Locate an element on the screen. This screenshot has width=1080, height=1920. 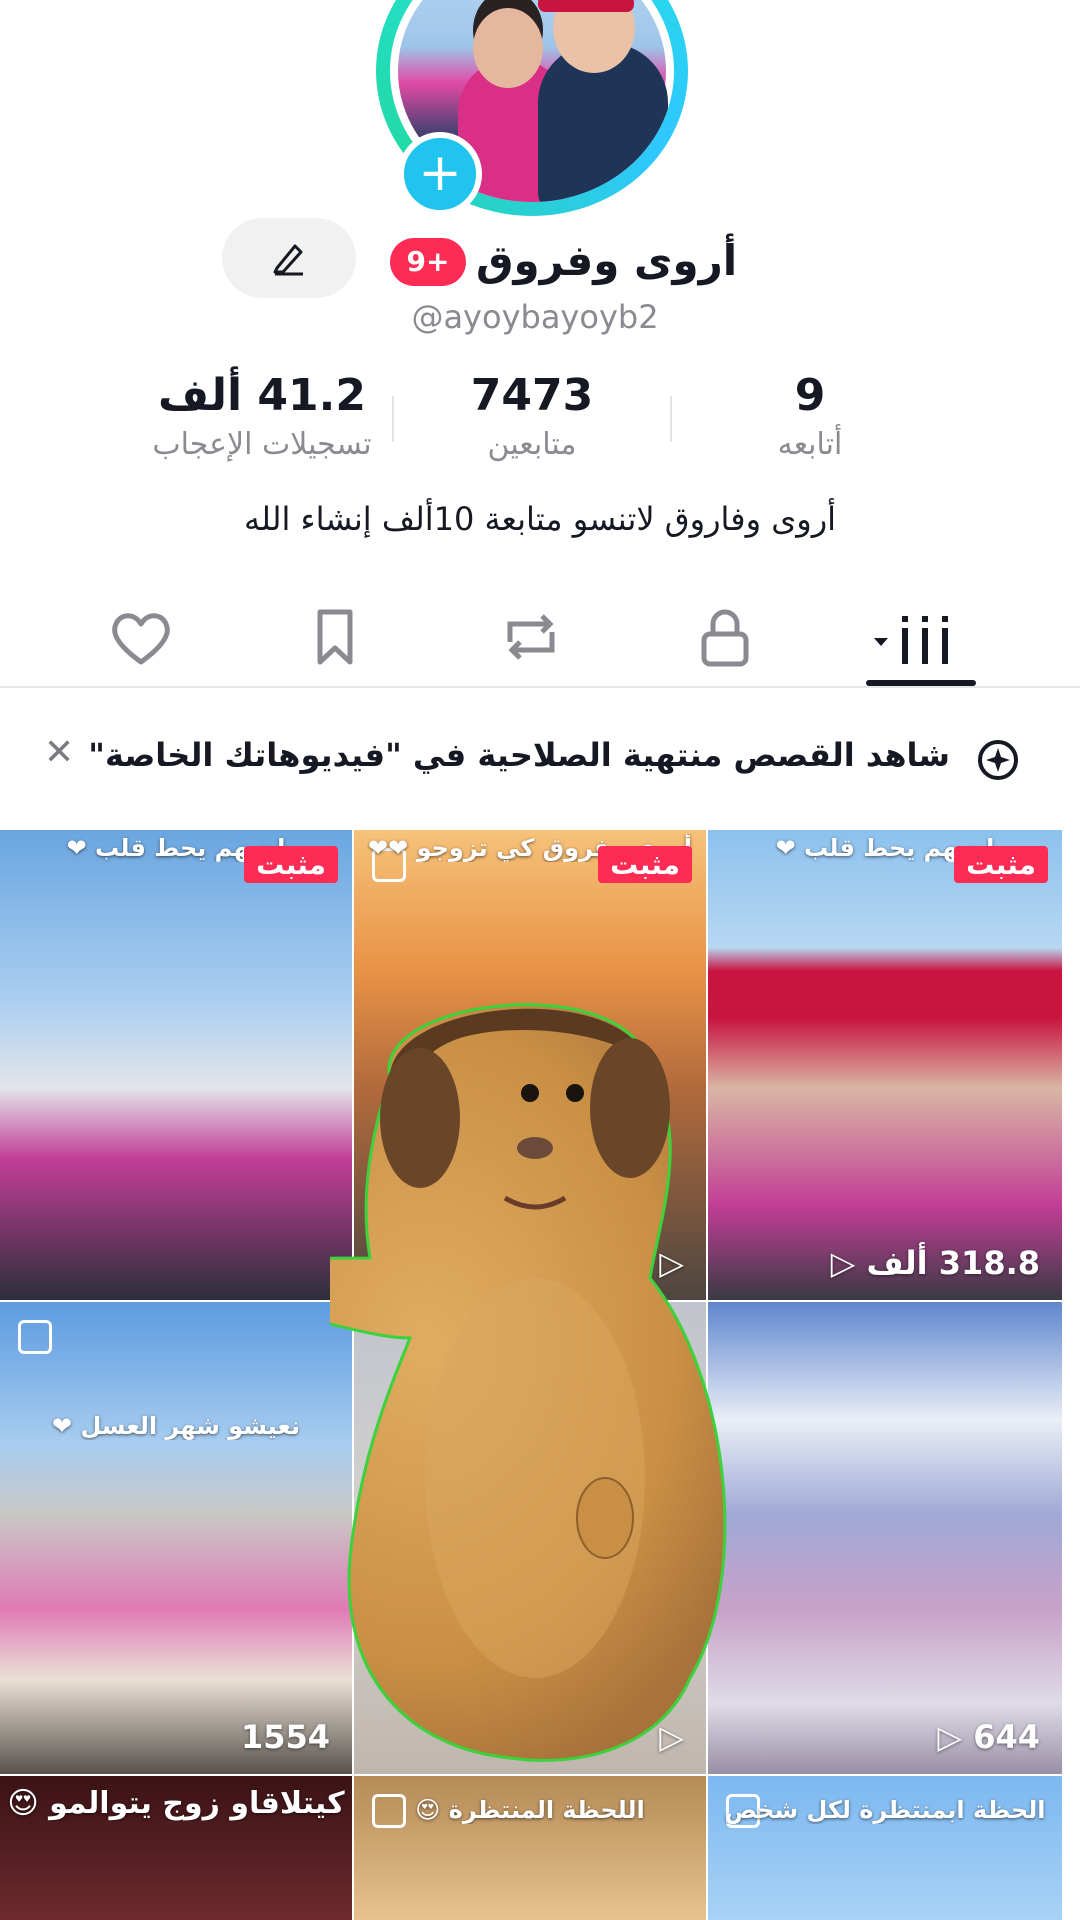
tab-private is located at coordinates (725, 637).